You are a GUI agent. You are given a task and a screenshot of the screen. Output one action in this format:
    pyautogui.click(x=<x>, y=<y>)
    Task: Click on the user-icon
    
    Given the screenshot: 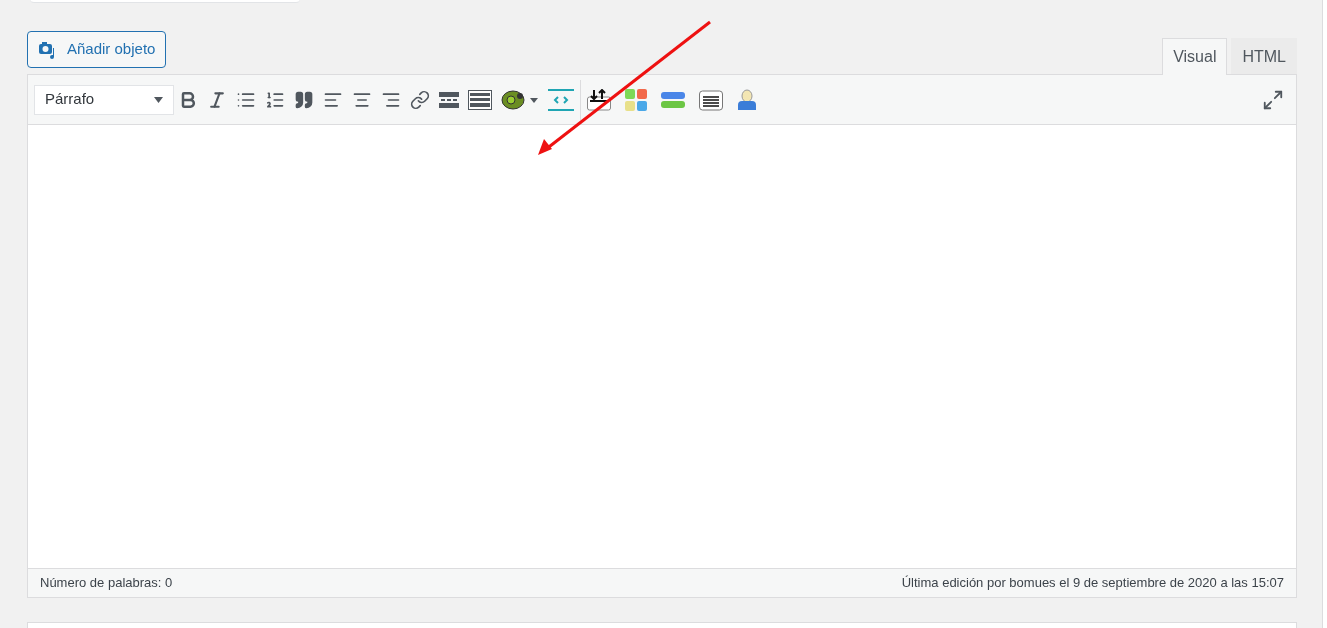 What is the action you would take?
    pyautogui.click(x=747, y=99)
    